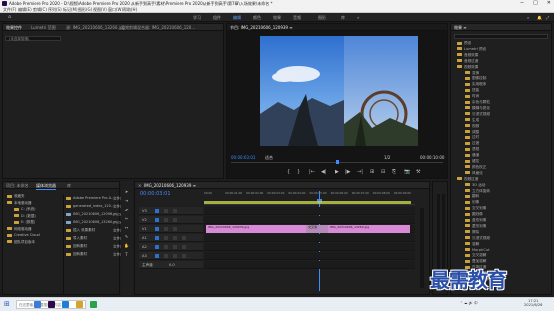  Describe the element at coordinates (475, 208) in the screenshot. I see `effects-tree-item: 交叉划像` at that location.